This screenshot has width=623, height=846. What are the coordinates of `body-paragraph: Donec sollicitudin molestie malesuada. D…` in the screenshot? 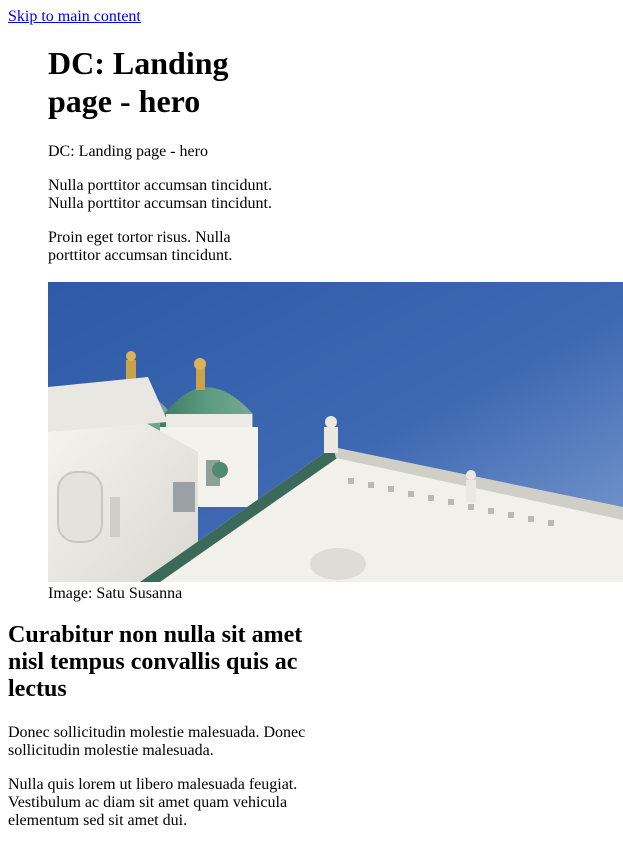 It's located at (157, 741).